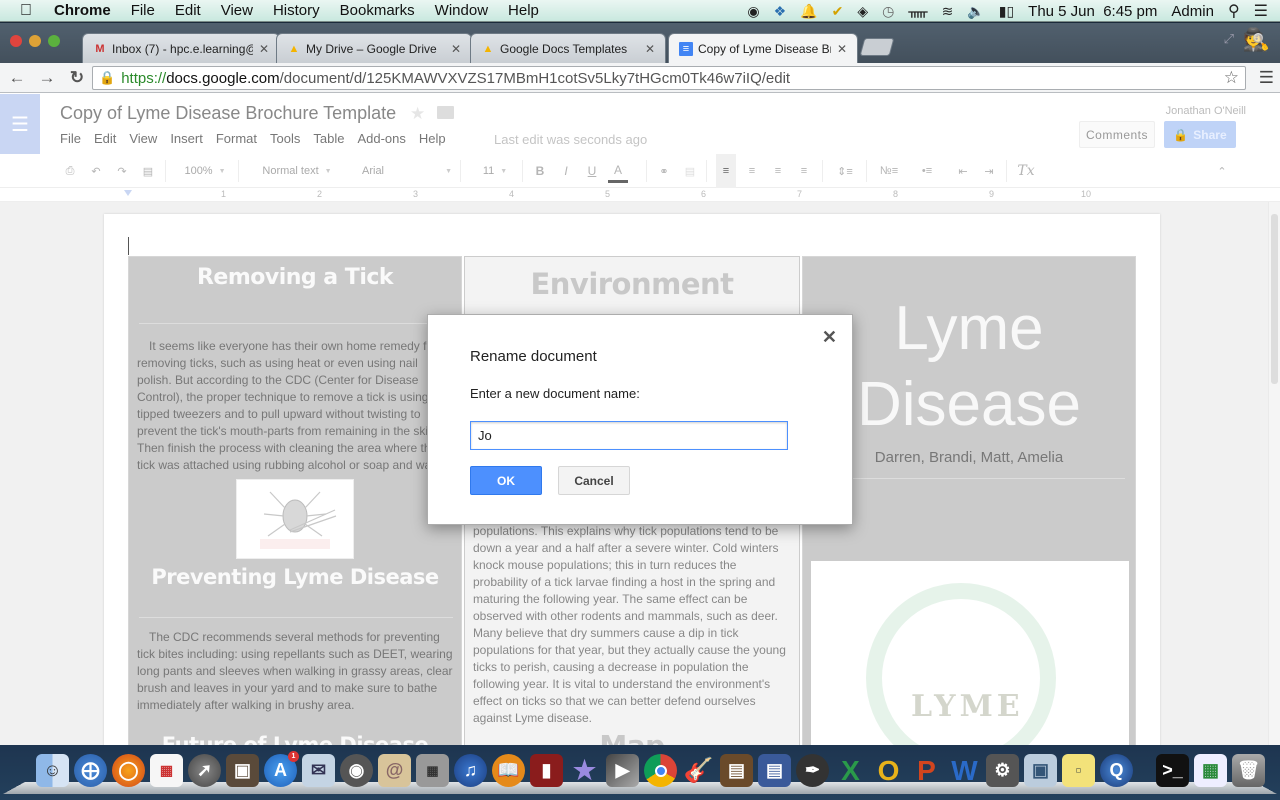 Image resolution: width=1280 pixels, height=800 pixels. I want to click on mail-icon: ✉, so click(318, 770).